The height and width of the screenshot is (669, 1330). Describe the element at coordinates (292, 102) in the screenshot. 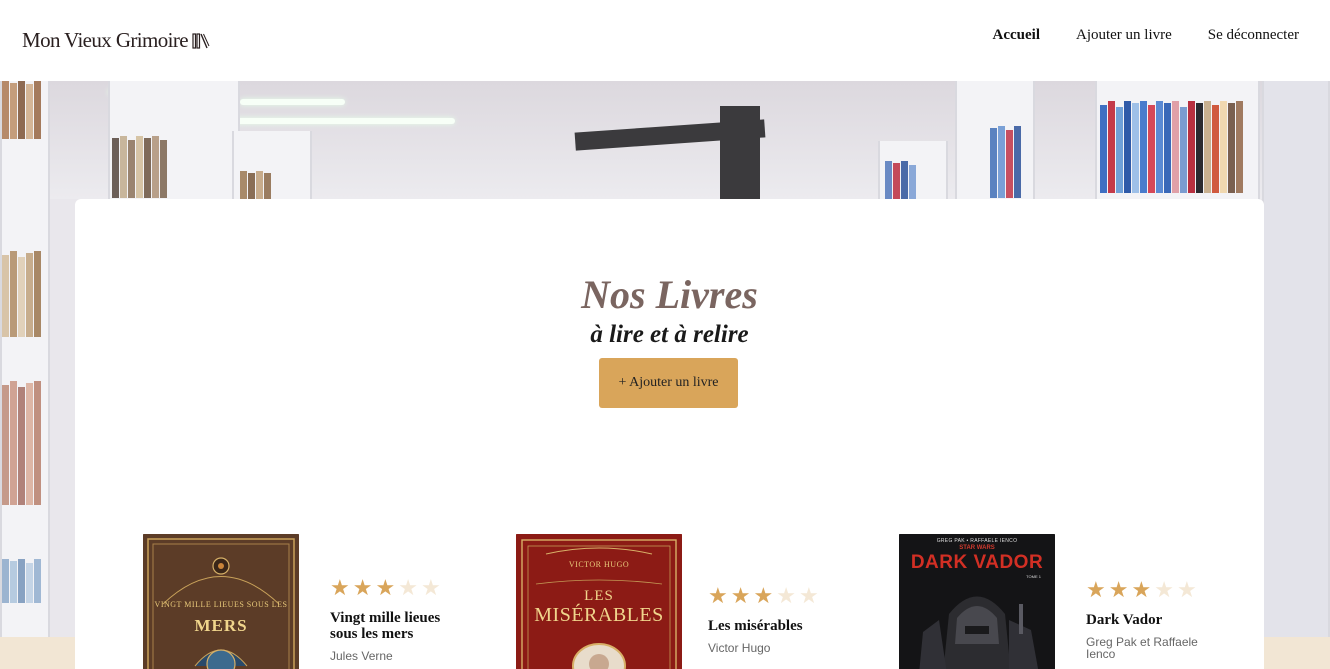

I see `ceiling-light` at that location.